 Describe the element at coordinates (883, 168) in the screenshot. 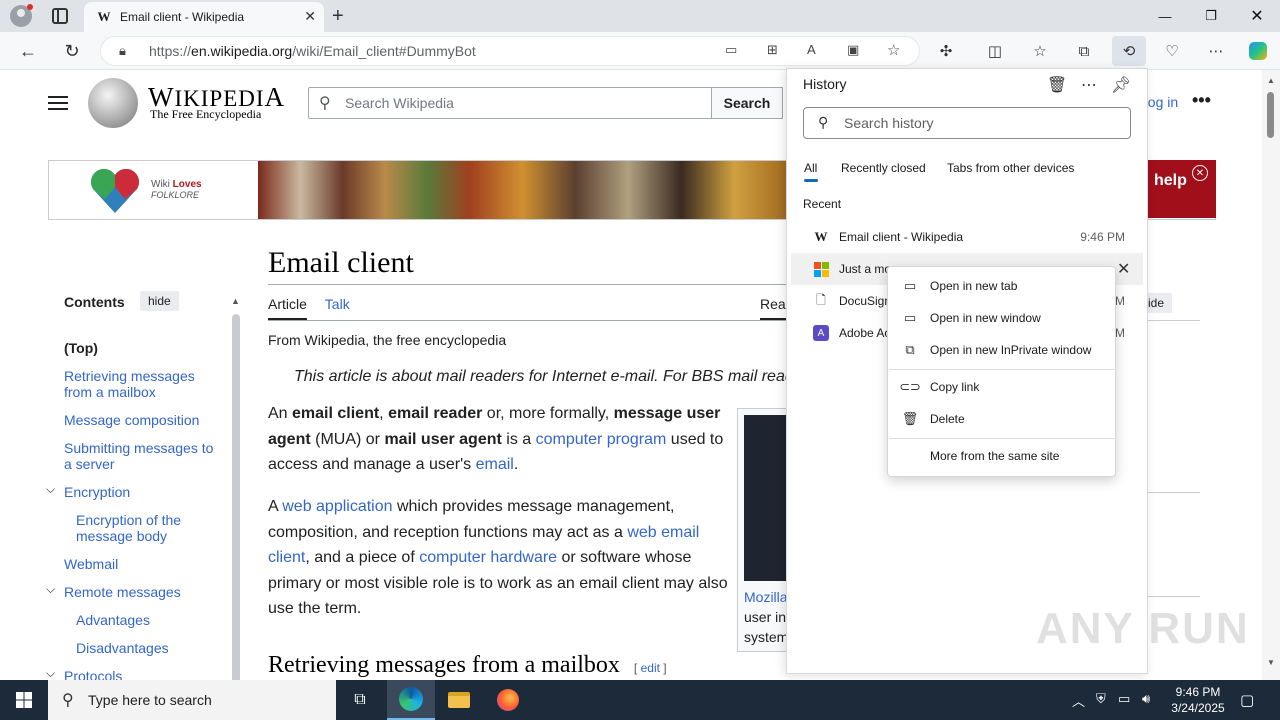

I see `tab-recently-closed: Recently closed` at that location.